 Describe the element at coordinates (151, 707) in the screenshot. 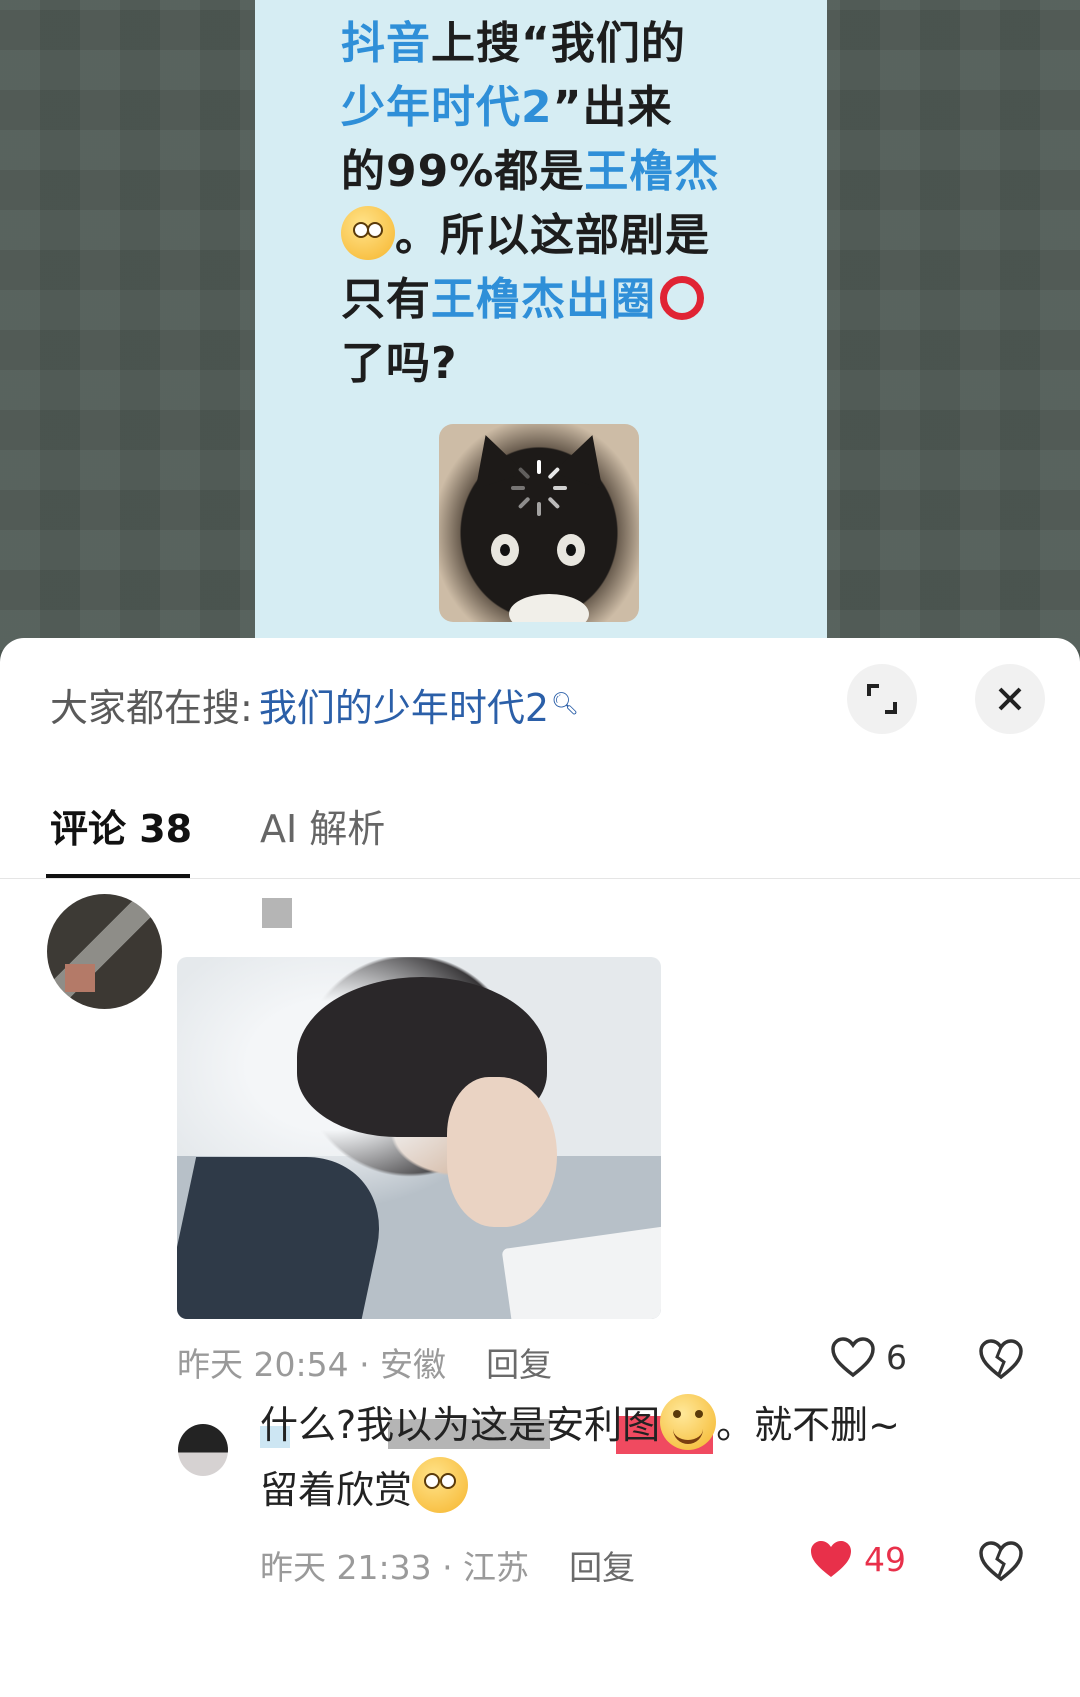

I see `trending-search-label: 大家都在搜:` at that location.